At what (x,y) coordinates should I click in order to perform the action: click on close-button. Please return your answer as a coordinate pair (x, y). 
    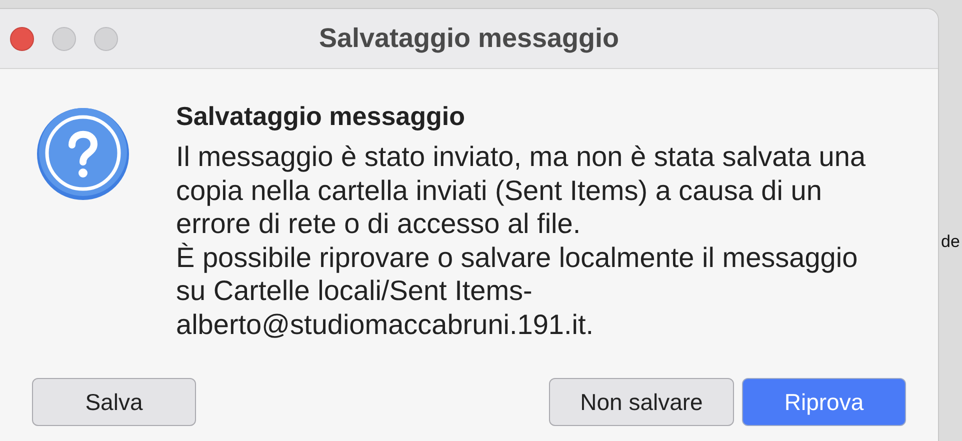
    Looking at the image, I should click on (22, 38).